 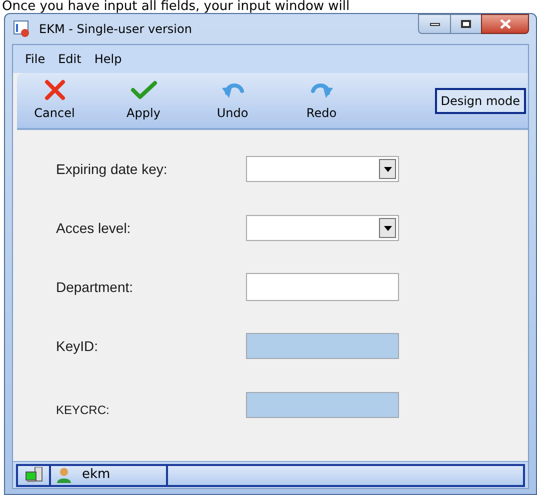 What do you see at coordinates (64, 475) in the screenshot?
I see `user-icon` at bounding box center [64, 475].